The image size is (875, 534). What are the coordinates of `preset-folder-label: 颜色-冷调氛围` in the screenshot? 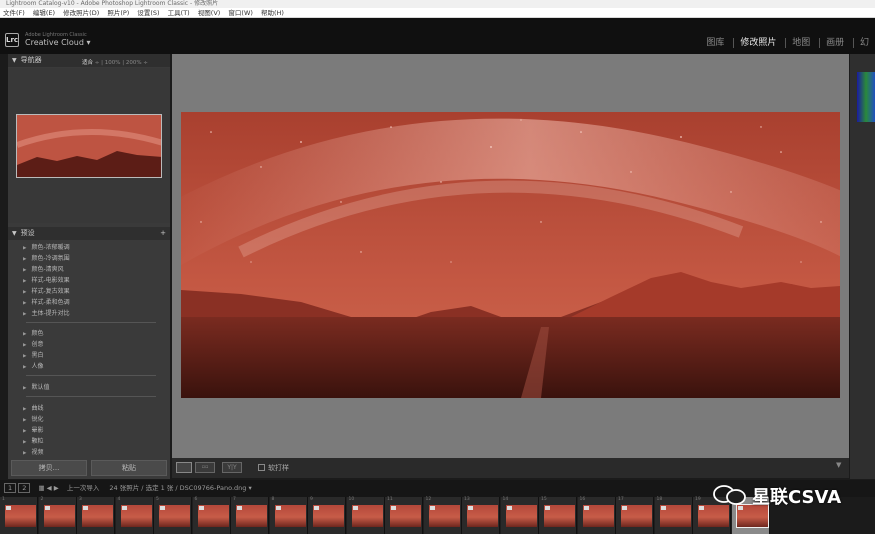 It's located at (50, 258).